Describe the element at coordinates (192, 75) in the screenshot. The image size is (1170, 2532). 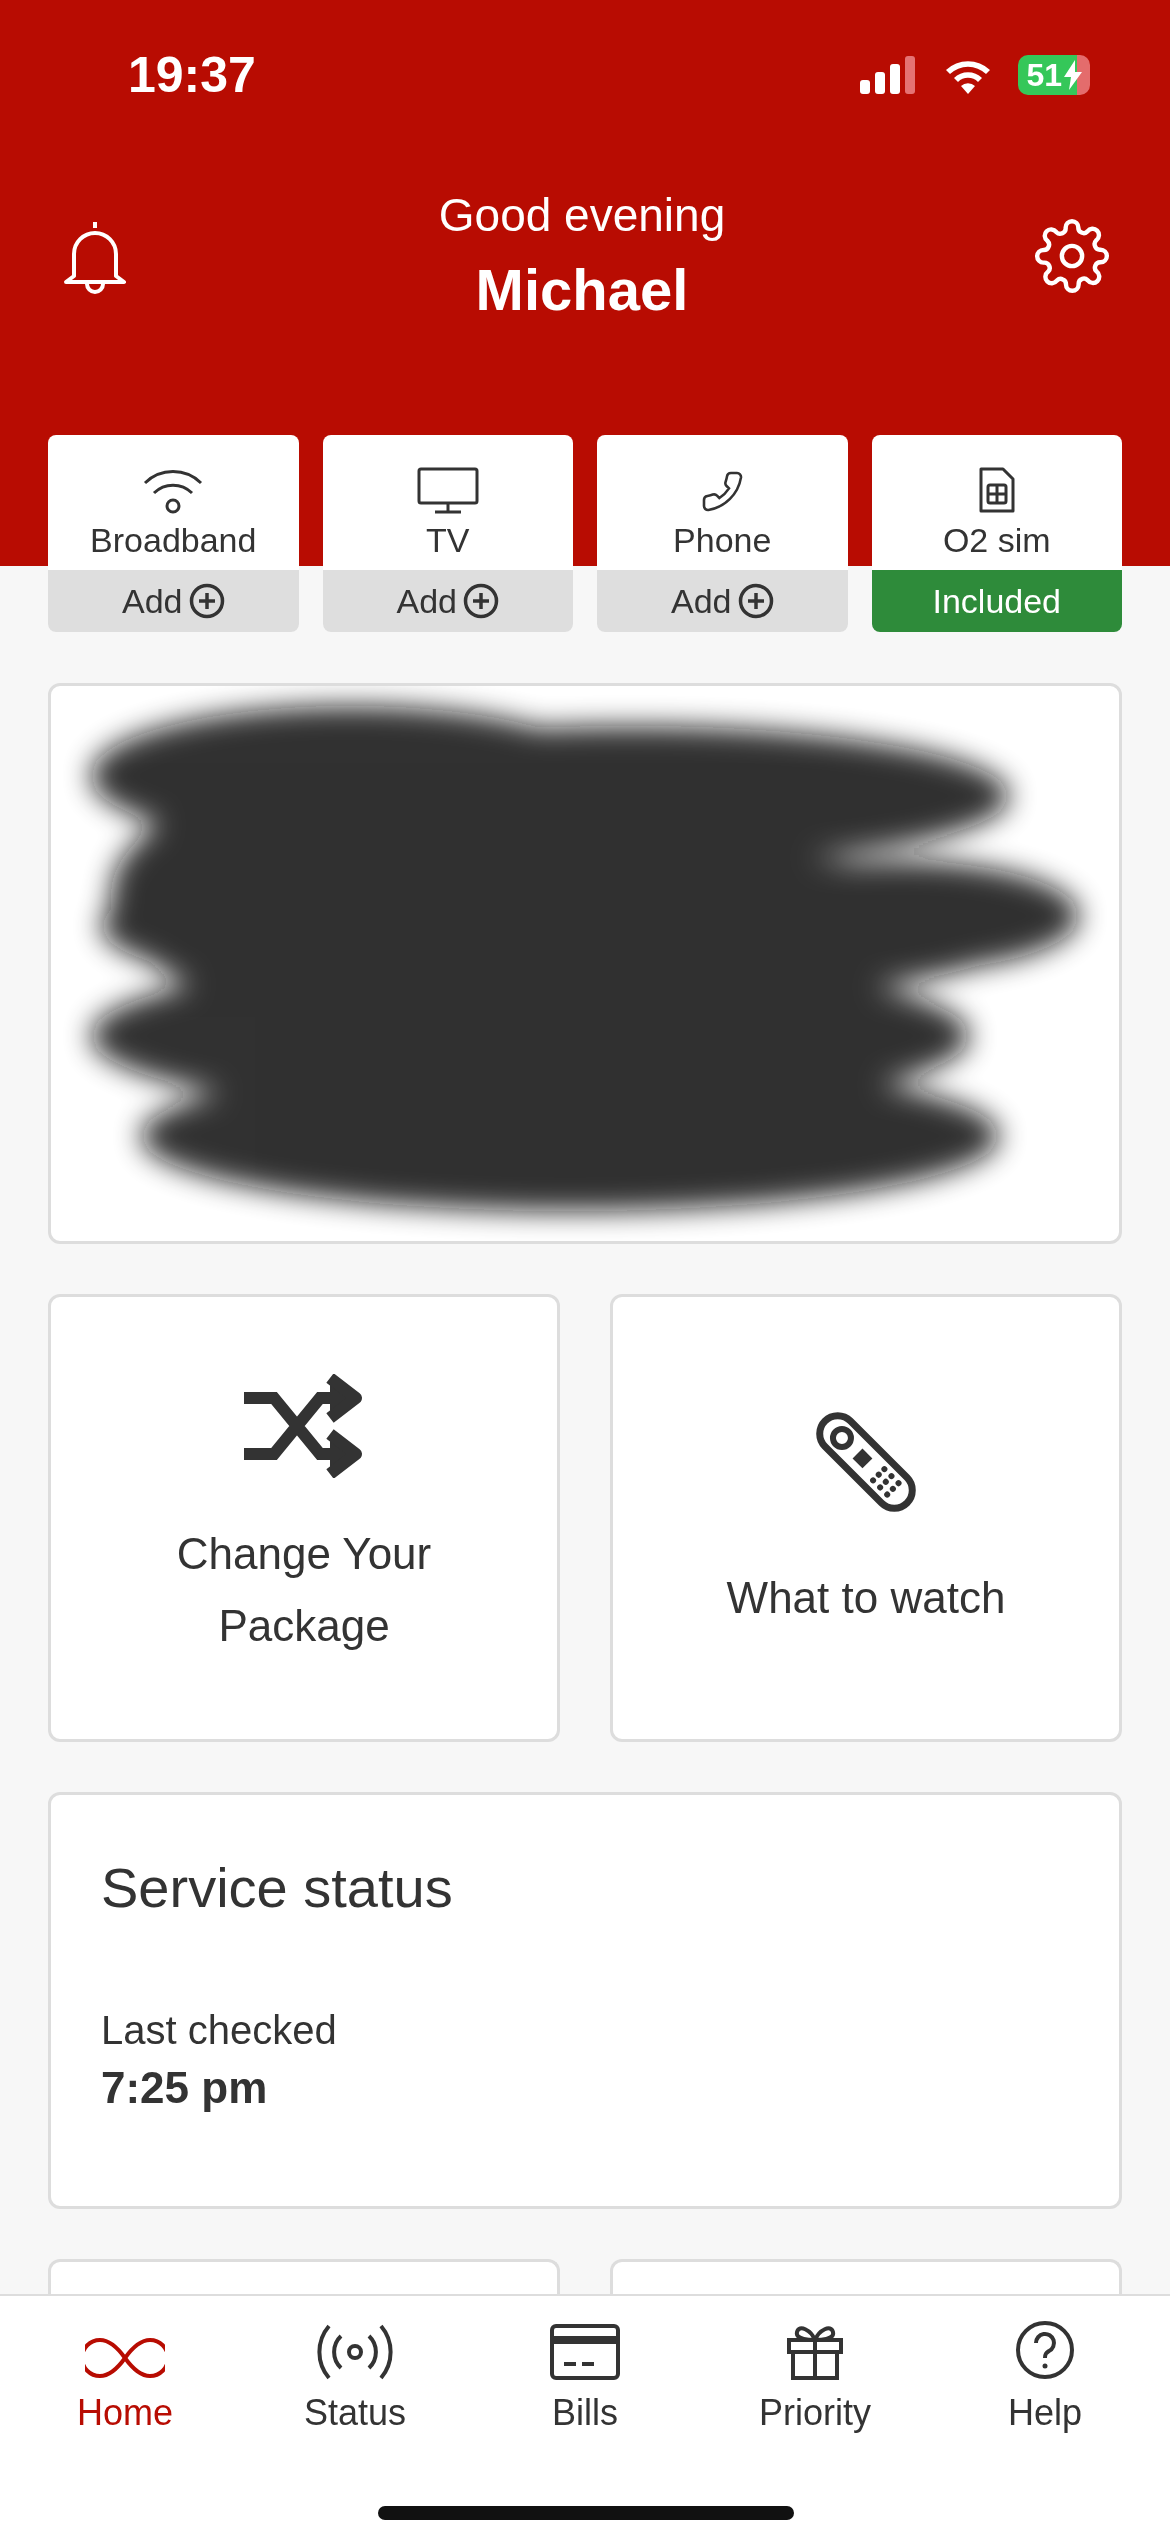
I see `status-time: 19:37` at that location.